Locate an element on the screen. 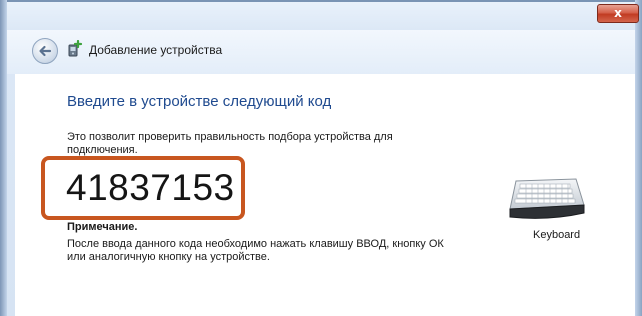  instruction-heading: Введите в устройстве следующий код is located at coordinates (199, 101).